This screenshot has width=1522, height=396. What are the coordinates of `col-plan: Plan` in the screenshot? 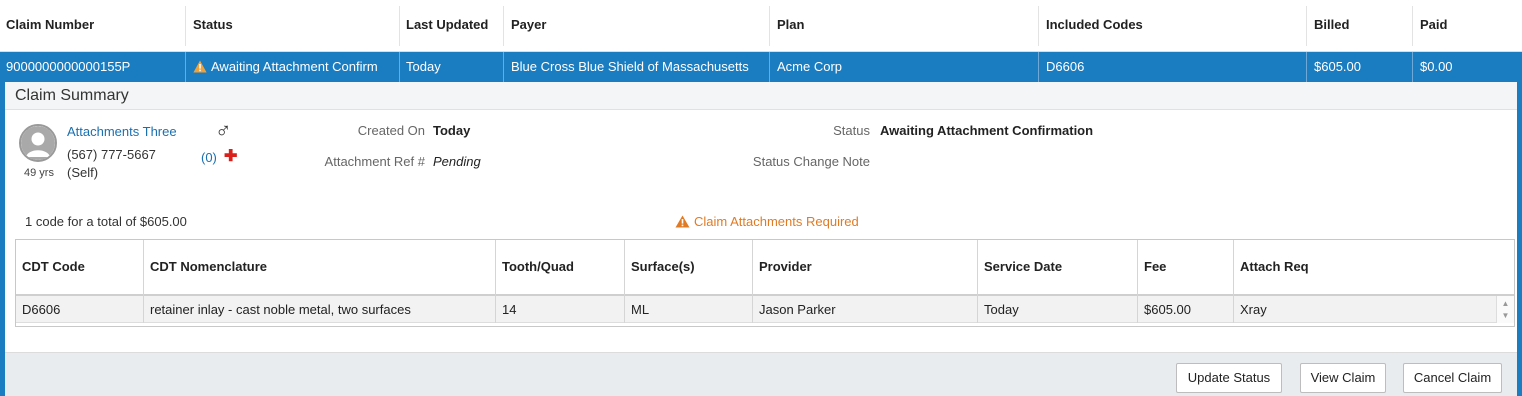 It's located at (787, 26).